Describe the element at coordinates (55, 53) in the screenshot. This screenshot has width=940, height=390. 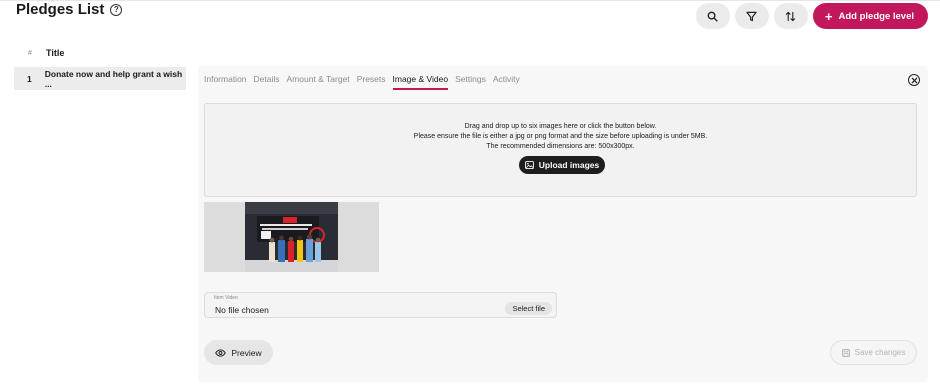
I see `column-header-title: Title` at that location.